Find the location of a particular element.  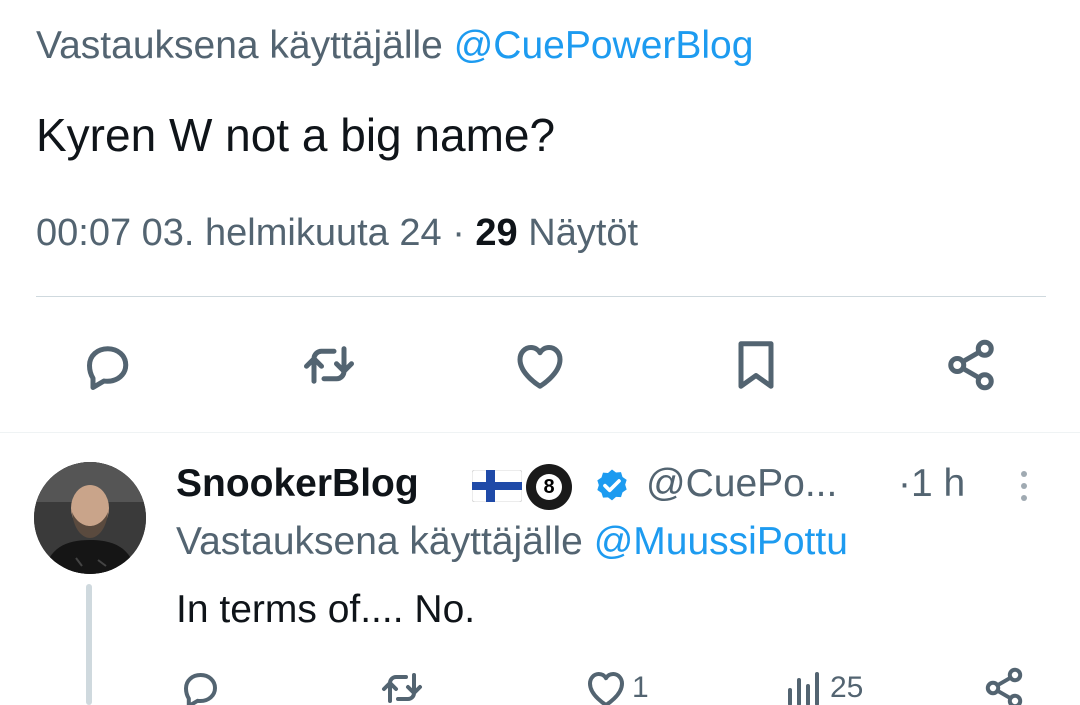

finland-flag-icon is located at coordinates (497, 486).